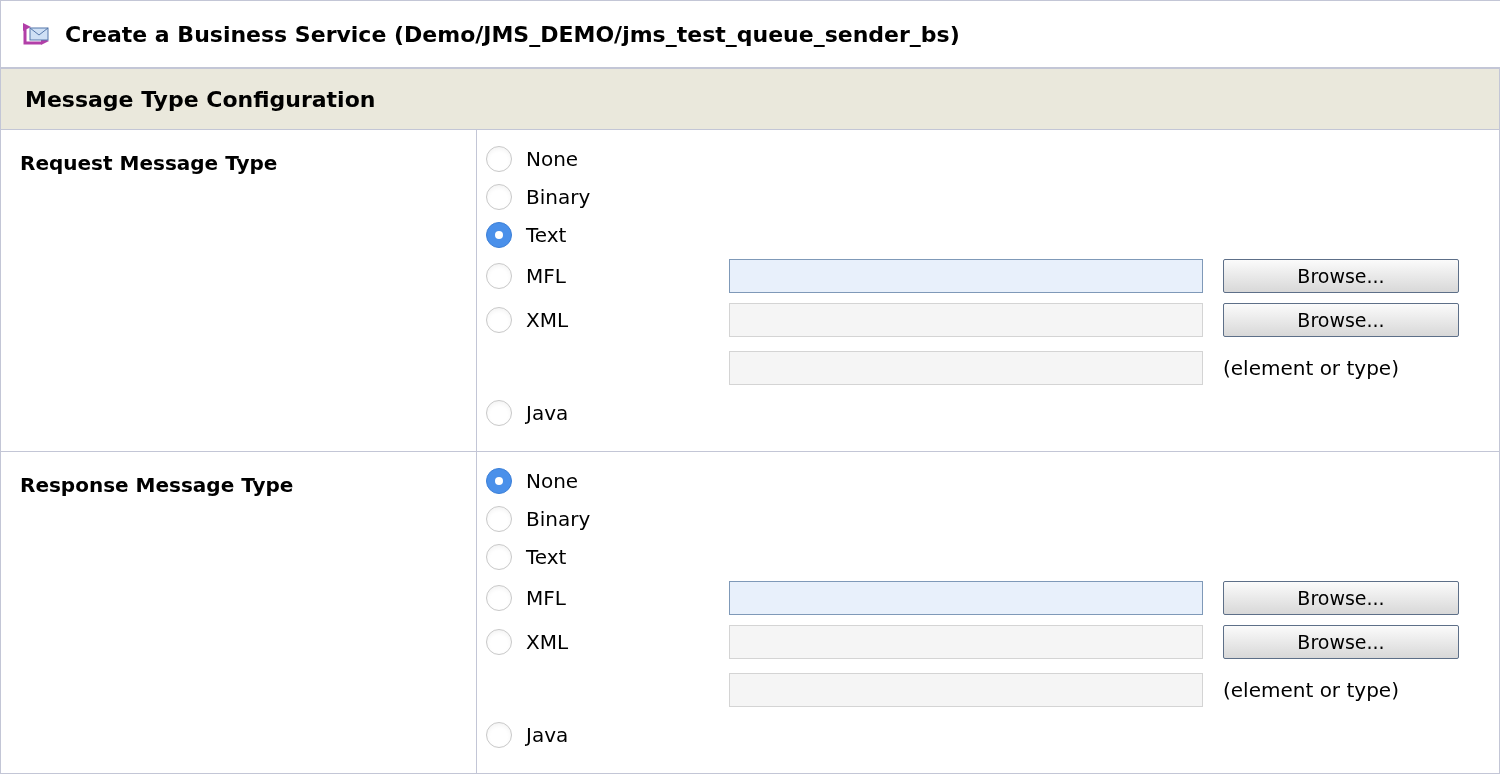 The image size is (1500, 774). What do you see at coordinates (36, 34) in the screenshot?
I see `envelope-arrows-icon` at bounding box center [36, 34].